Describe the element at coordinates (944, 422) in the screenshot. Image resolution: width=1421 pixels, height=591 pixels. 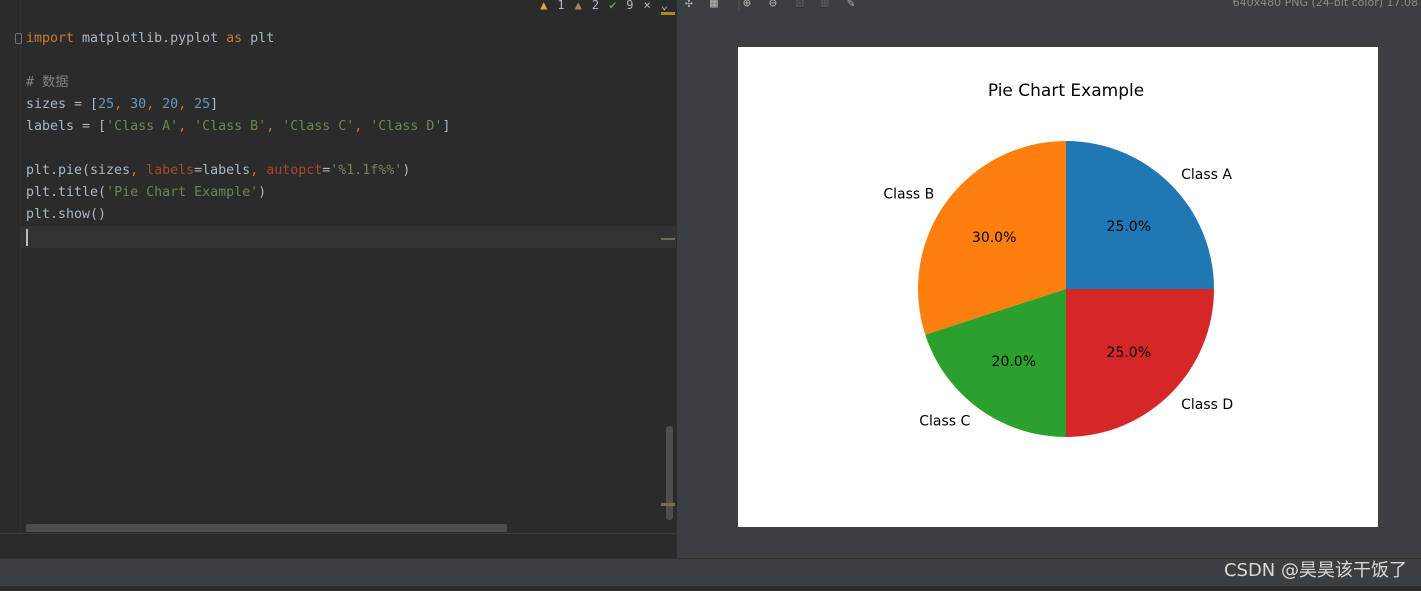
I see `slice-label: Class C` at that location.